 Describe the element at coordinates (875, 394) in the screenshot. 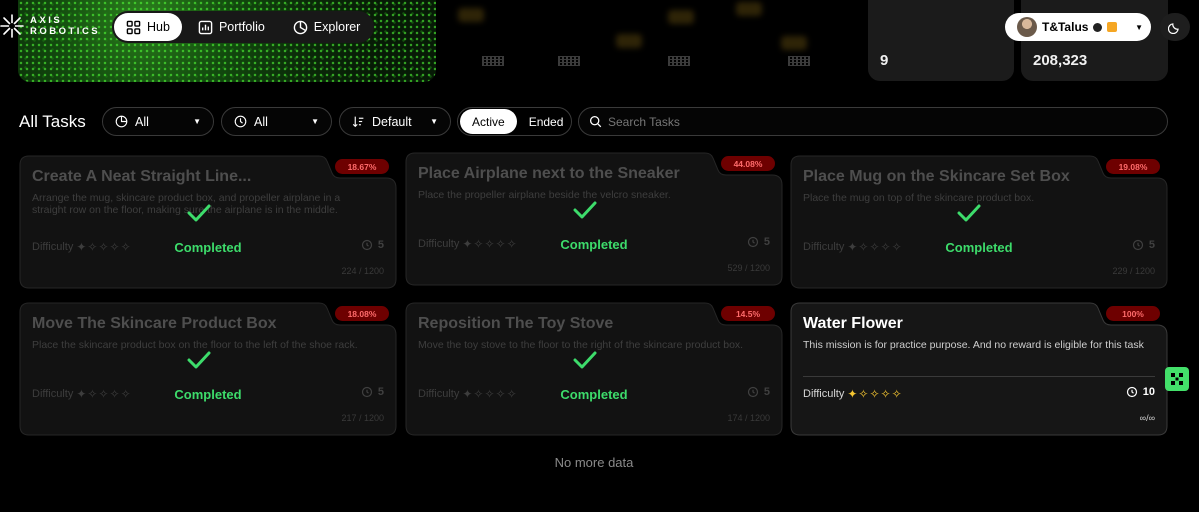

I see `difficulty-stars-icon: ✦✧✧✧✧` at that location.